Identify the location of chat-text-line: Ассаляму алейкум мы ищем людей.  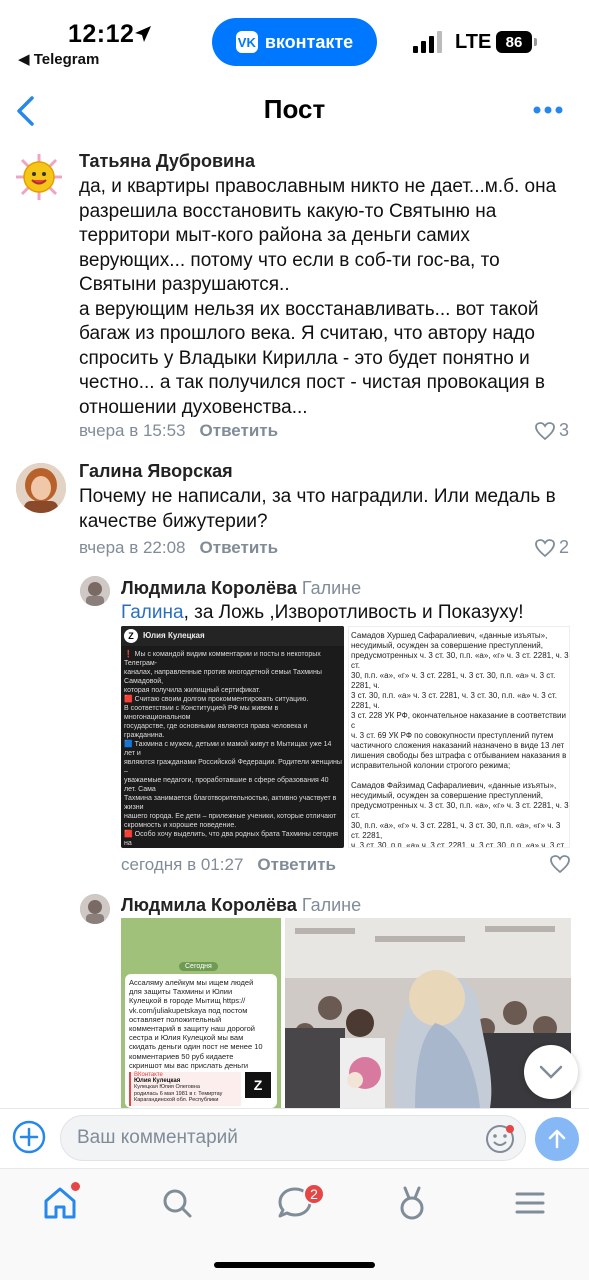
(191, 982).